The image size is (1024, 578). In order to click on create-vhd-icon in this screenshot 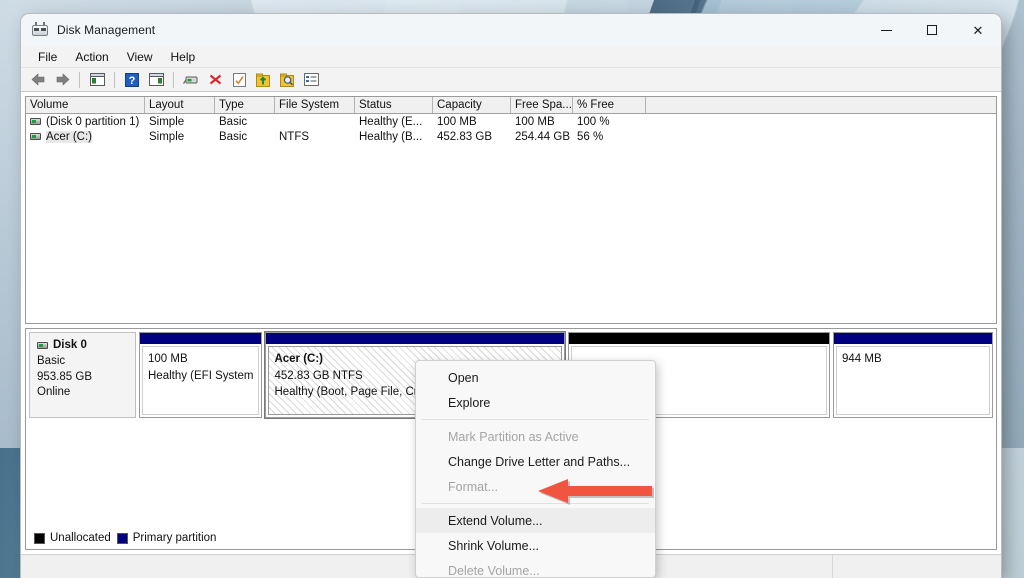, I will do `click(263, 80)`.